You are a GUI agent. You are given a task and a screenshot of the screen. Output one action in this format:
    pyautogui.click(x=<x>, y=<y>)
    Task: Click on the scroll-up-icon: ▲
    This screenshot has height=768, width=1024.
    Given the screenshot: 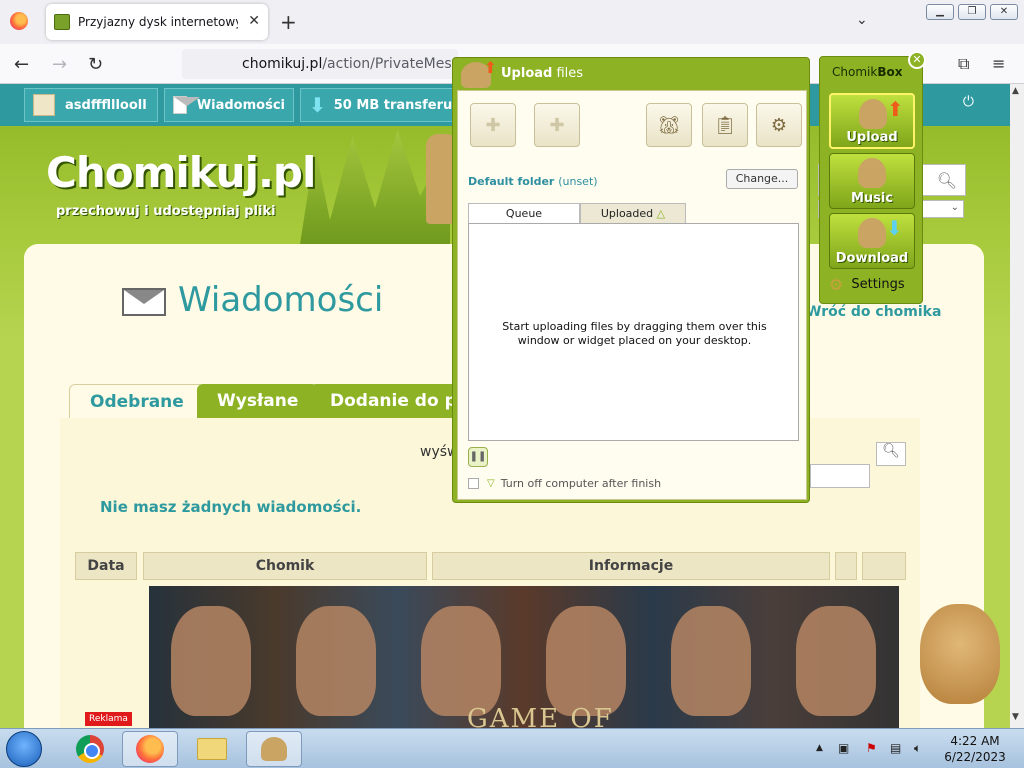 What is the action you would take?
    pyautogui.click(x=1015, y=91)
    